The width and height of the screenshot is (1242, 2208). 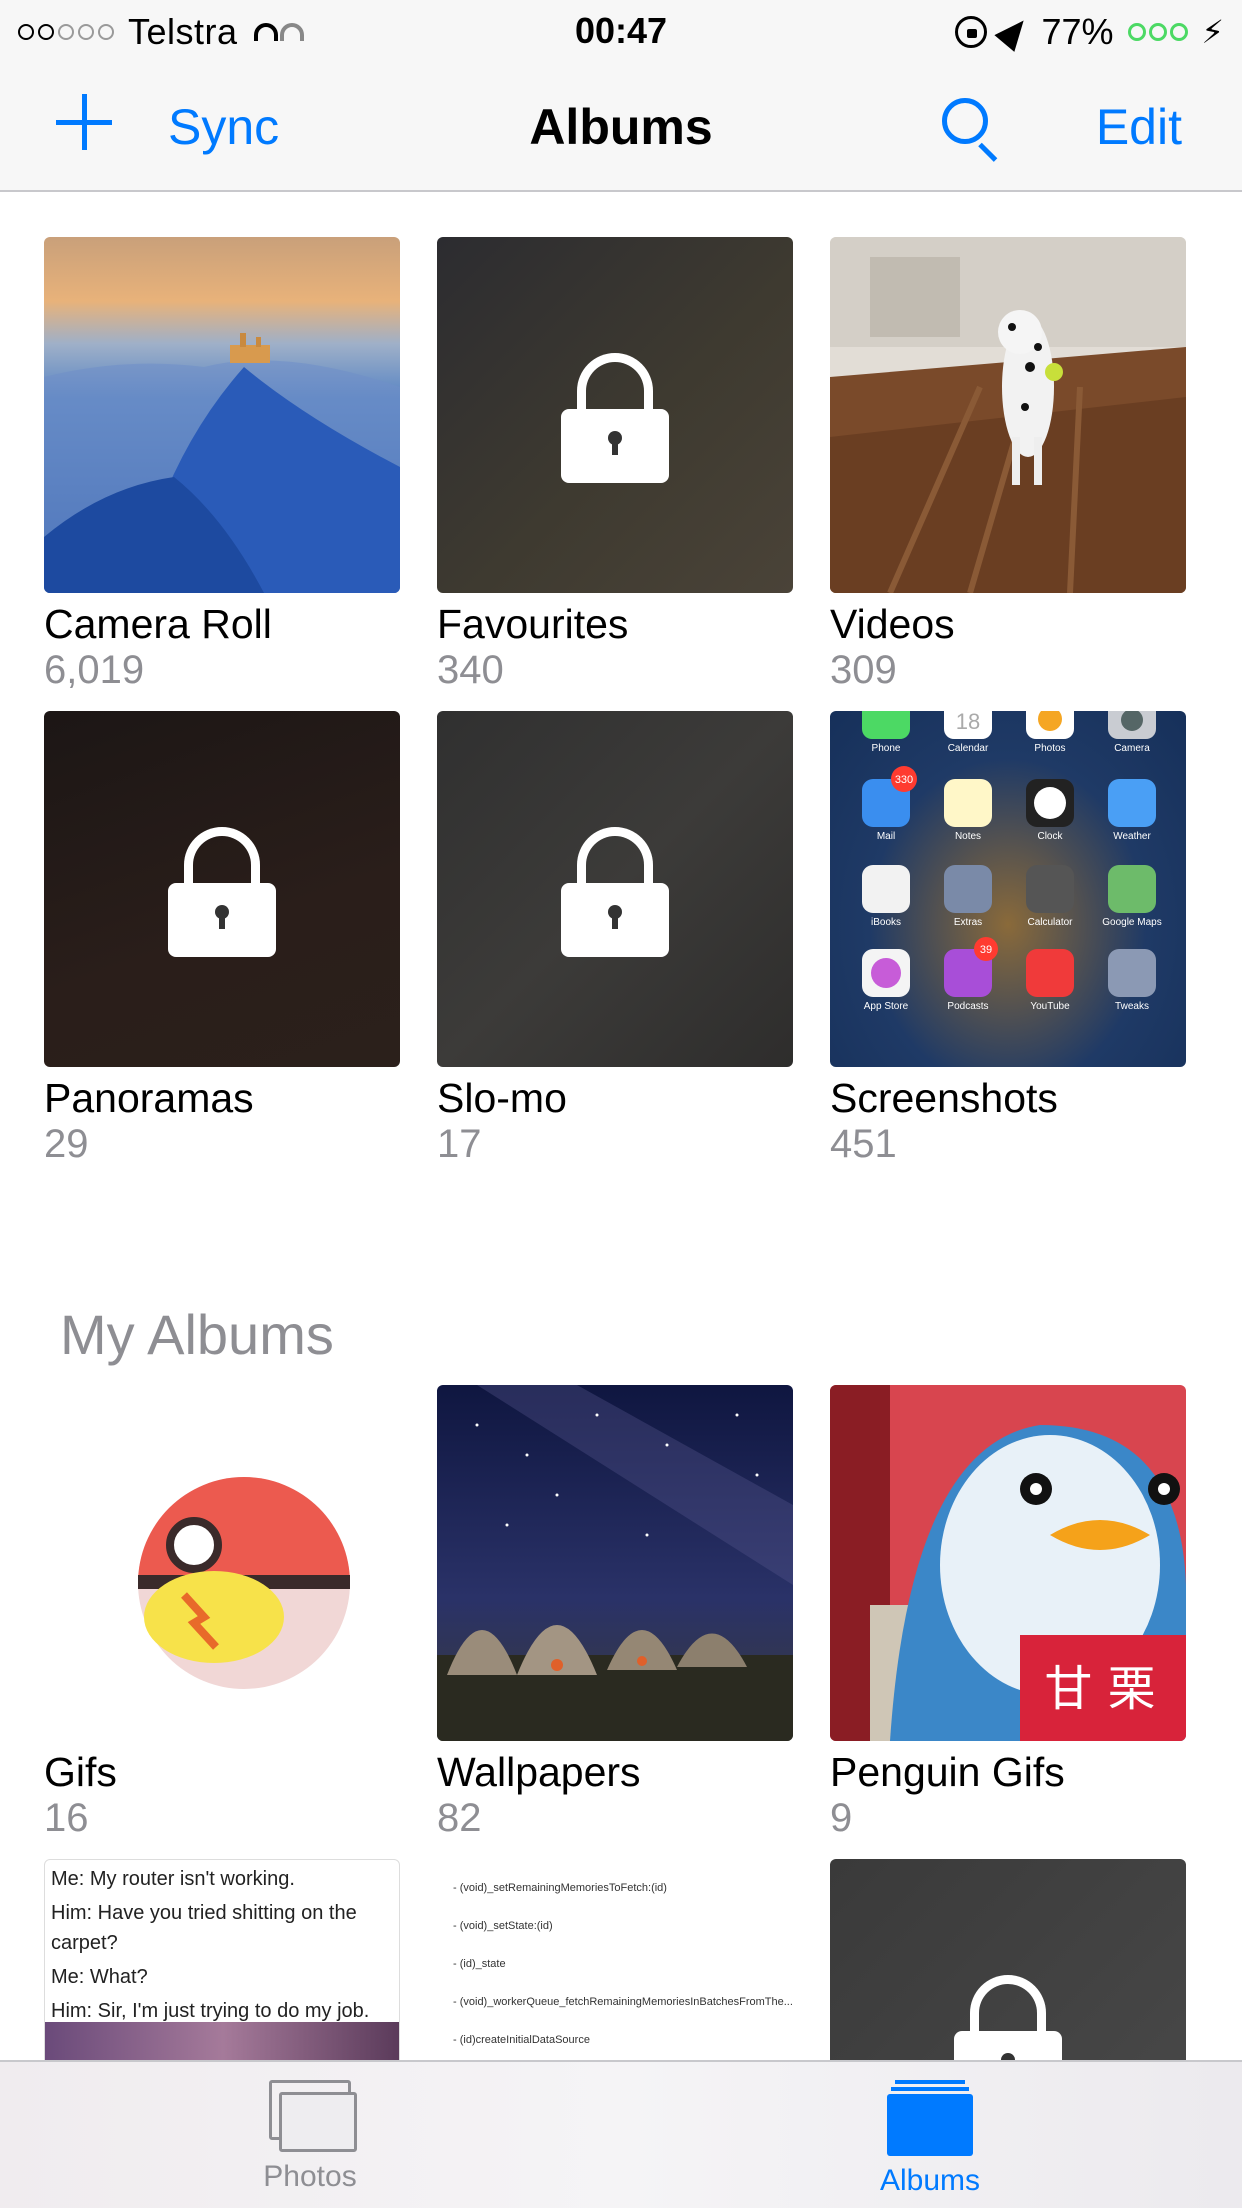 I want to click on album-count: 451, so click(x=863, y=1144).